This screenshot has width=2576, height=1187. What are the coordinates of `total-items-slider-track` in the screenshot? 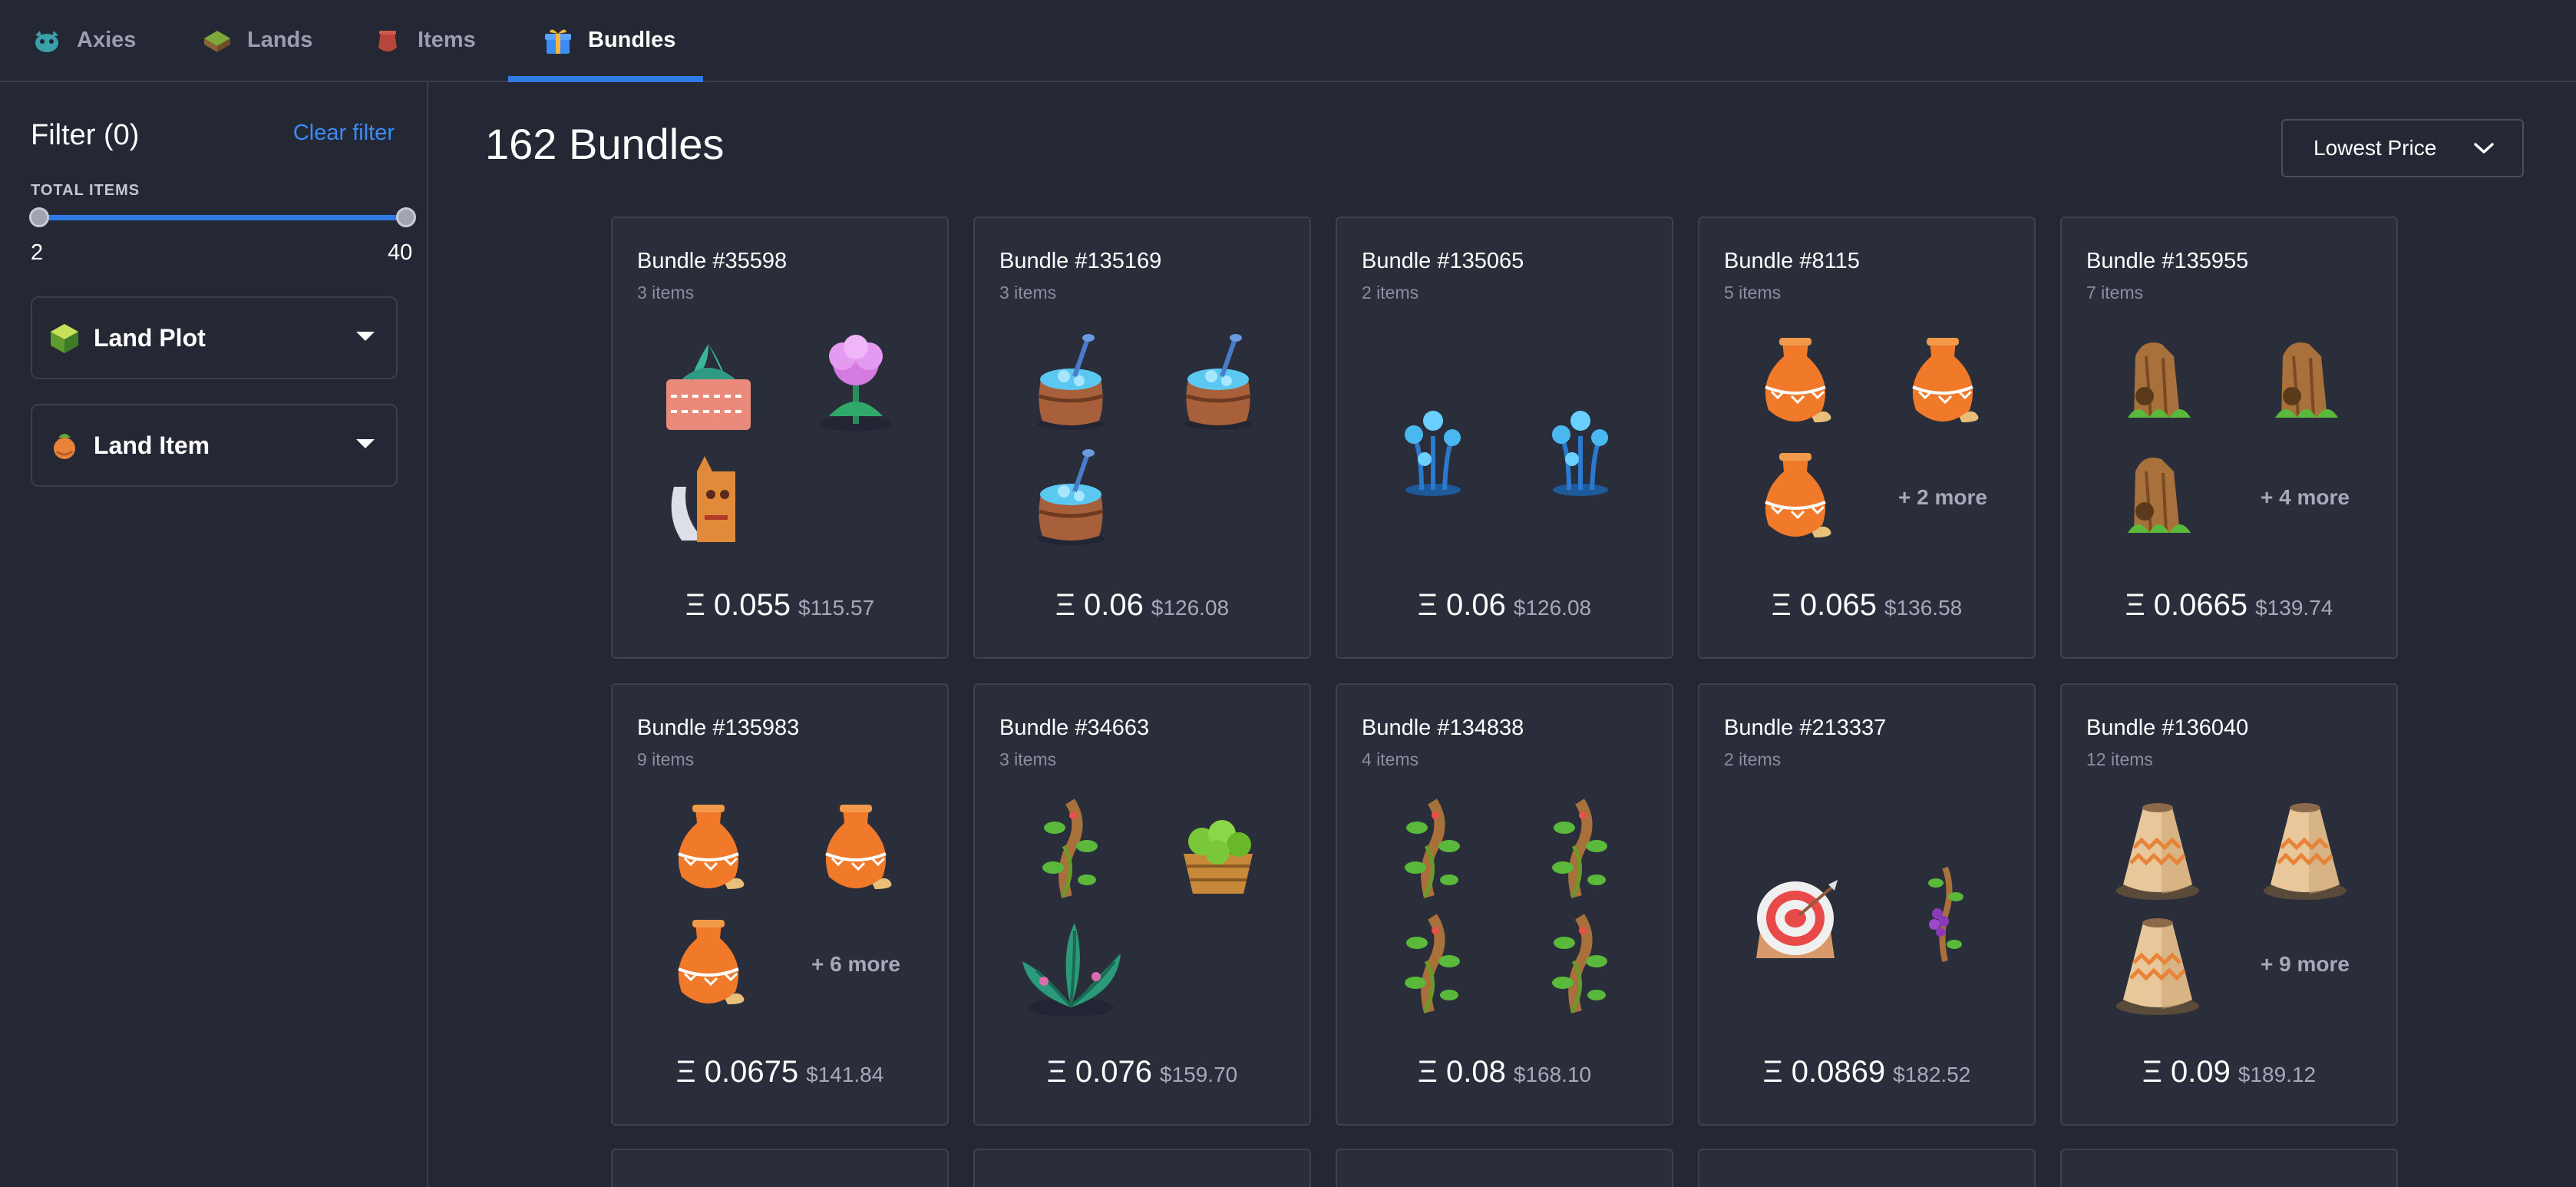 It's located at (221, 217).